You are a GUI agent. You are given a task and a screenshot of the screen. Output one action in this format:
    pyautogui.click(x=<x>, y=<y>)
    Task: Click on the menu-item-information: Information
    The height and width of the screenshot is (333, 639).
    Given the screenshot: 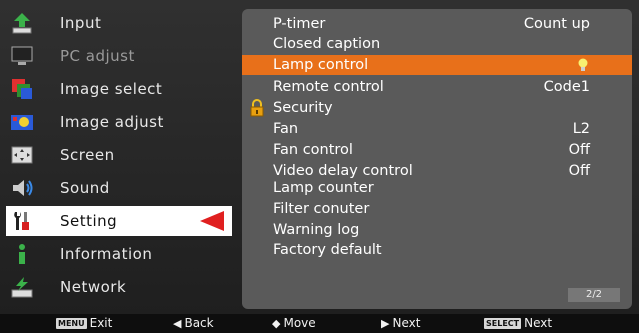 What is the action you would take?
    pyautogui.click(x=119, y=254)
    